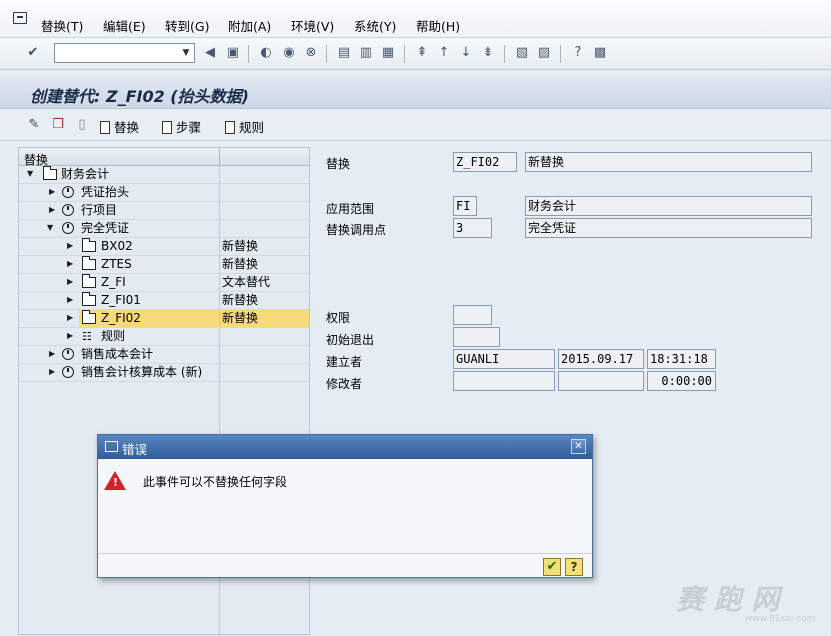 Image resolution: width=831 pixels, height=636 pixels. I want to click on display-change-icon: ✎, so click(34, 125).